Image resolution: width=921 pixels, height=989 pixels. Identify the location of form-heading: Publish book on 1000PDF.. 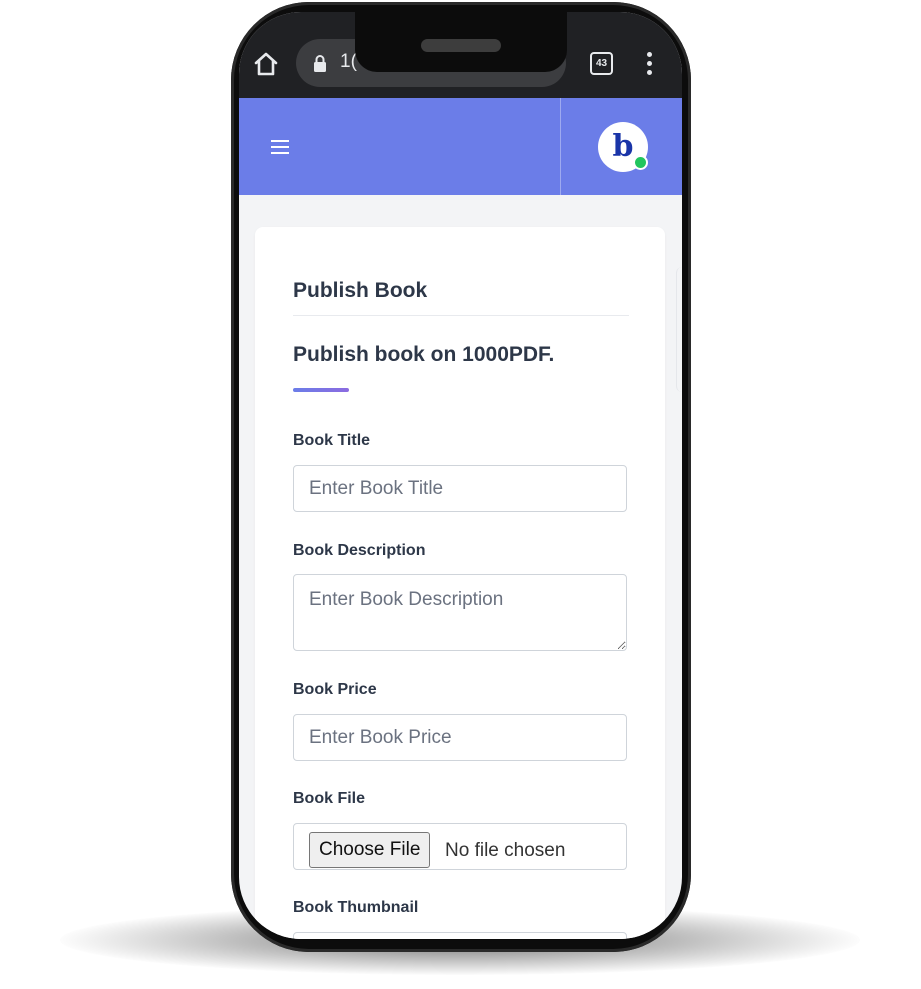
(424, 354).